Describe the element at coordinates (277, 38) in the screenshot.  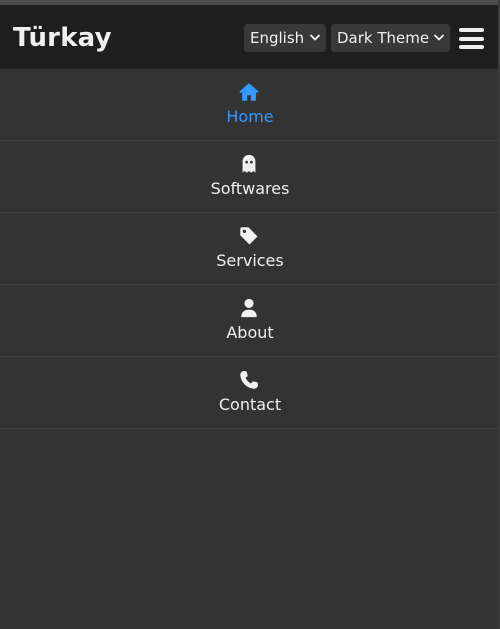
I see `language-select-value: English` at that location.